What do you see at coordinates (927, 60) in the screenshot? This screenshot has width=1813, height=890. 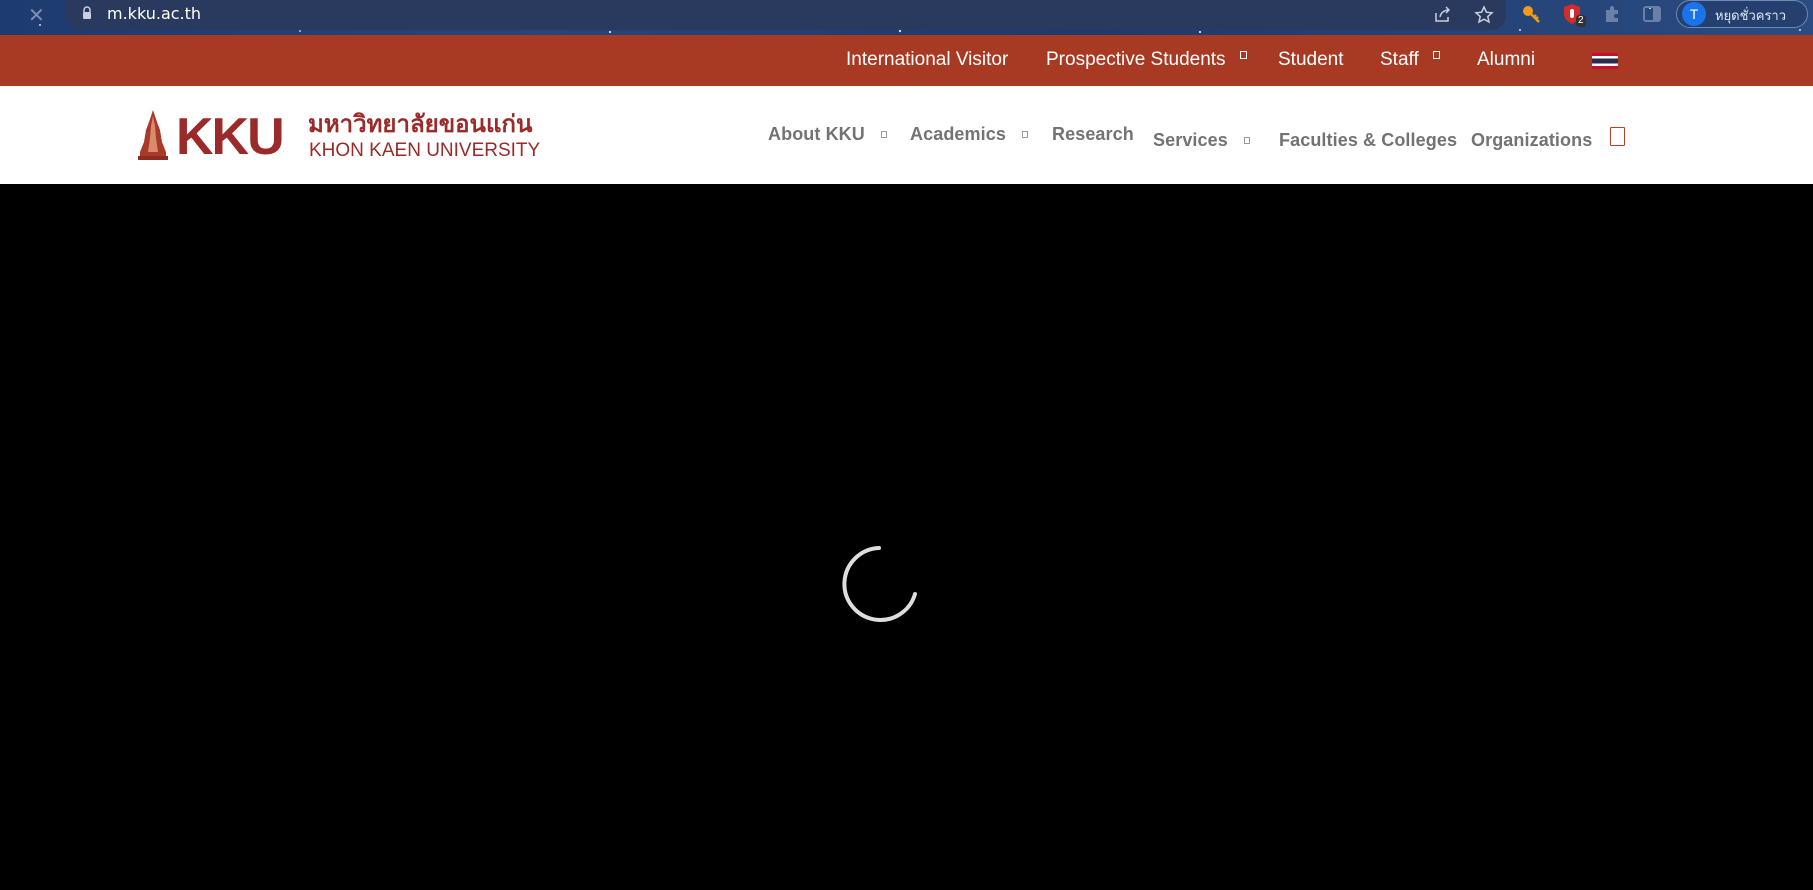 I see `top-nav-international-visitor: International Visitor` at bounding box center [927, 60].